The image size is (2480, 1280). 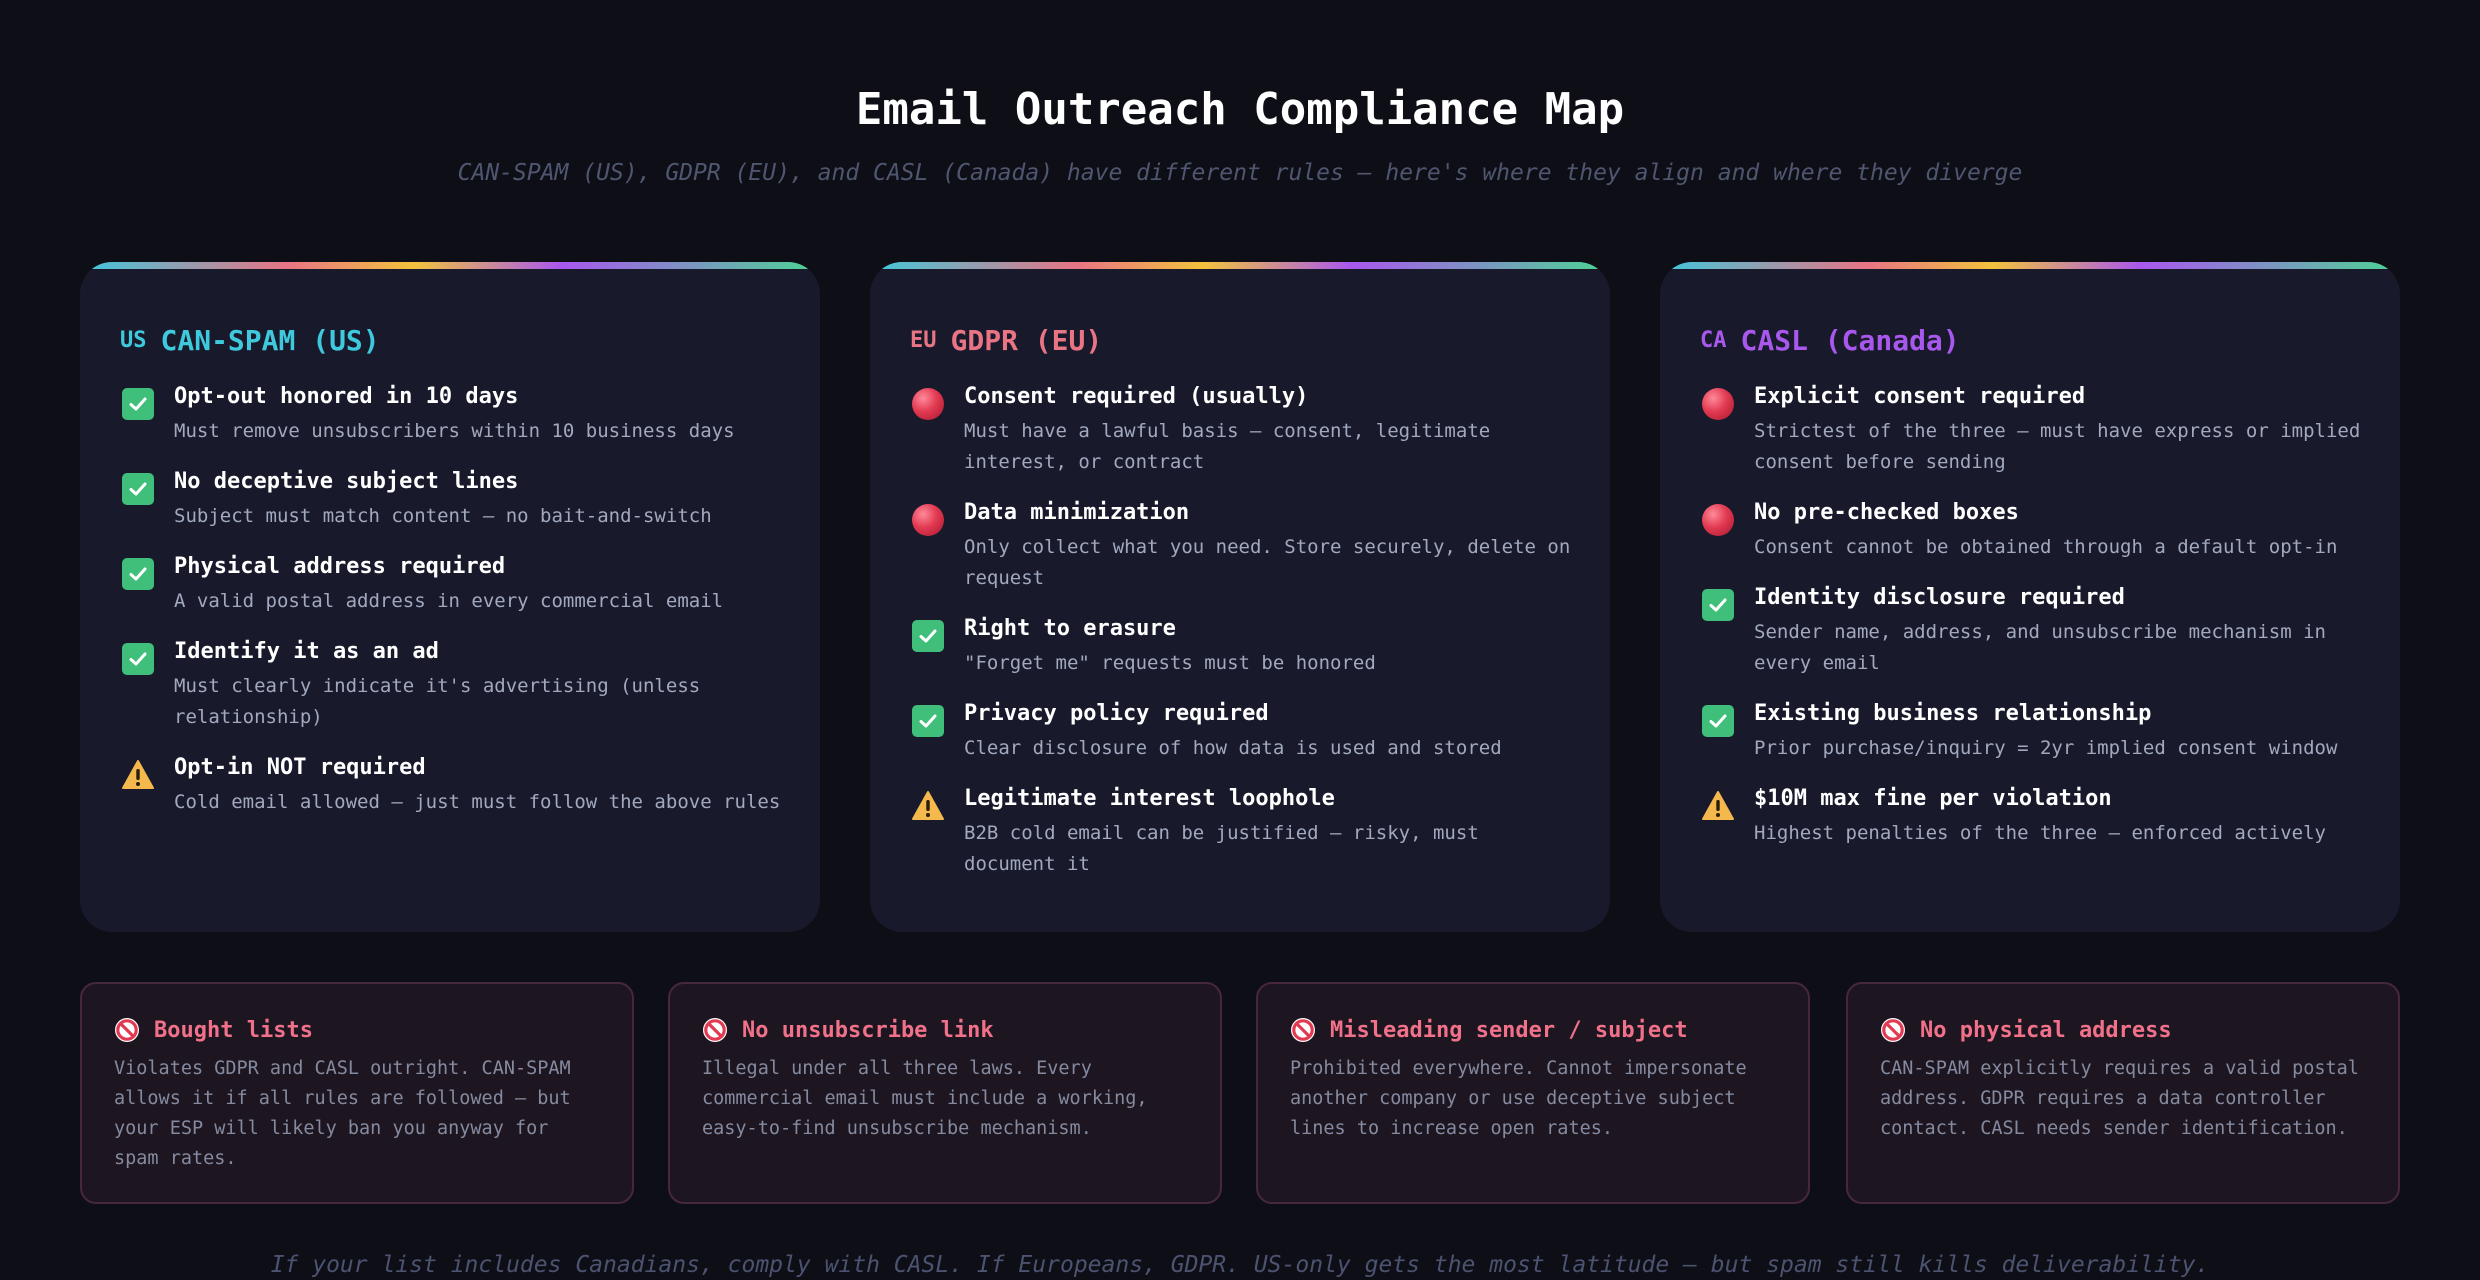 I want to click on rule-title: Identify it as an ad, so click(x=306, y=651).